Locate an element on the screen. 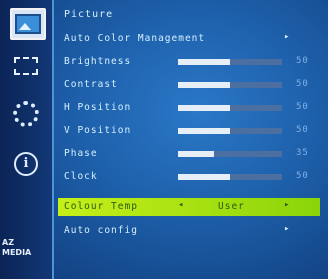 The width and height of the screenshot is (328, 279). colour-temp-value: User is located at coordinates (231, 206).